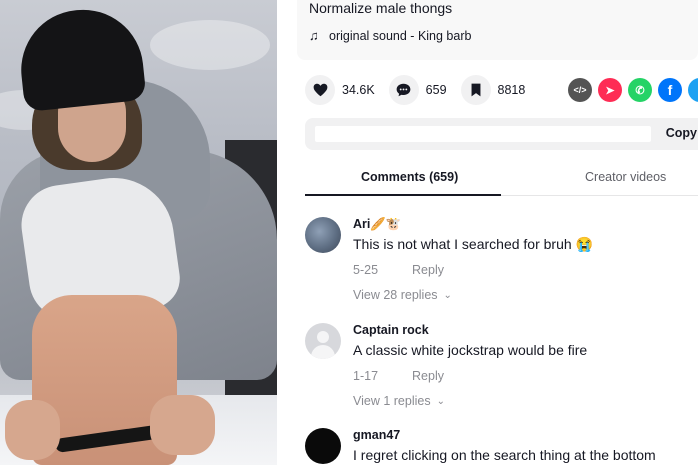  Describe the element at coordinates (314, 35) in the screenshot. I see `music-note-icon: ♫` at that location.